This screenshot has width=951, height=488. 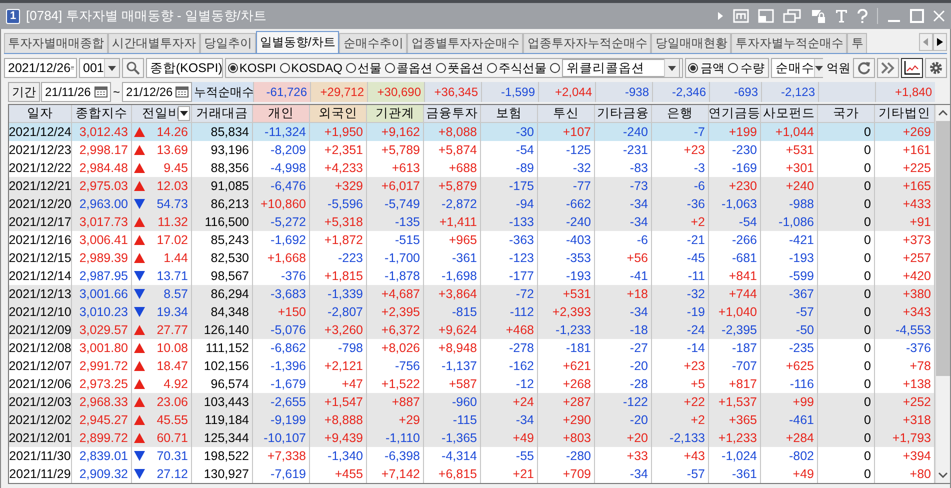 I want to click on table-cell: 14.26, so click(x=172, y=132).